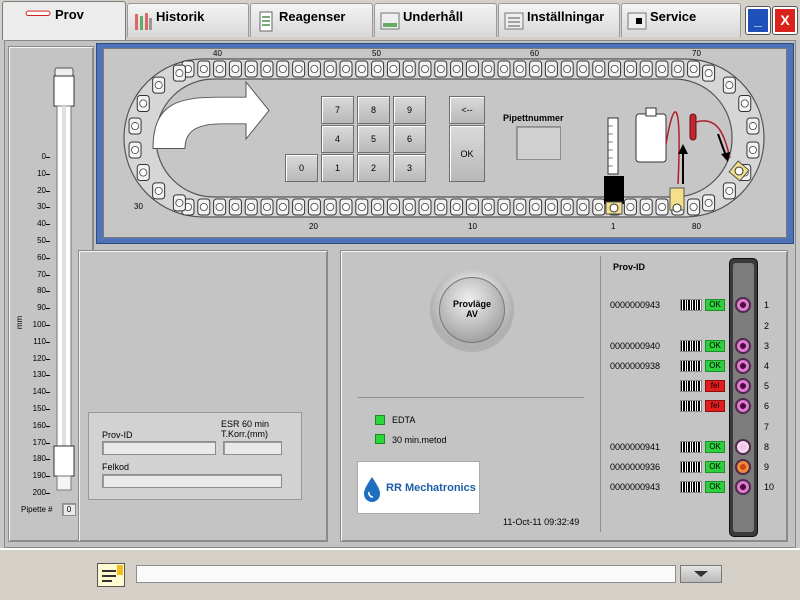  What do you see at coordinates (64, 20) in the screenshot?
I see `tab-prov: Prov` at bounding box center [64, 20].